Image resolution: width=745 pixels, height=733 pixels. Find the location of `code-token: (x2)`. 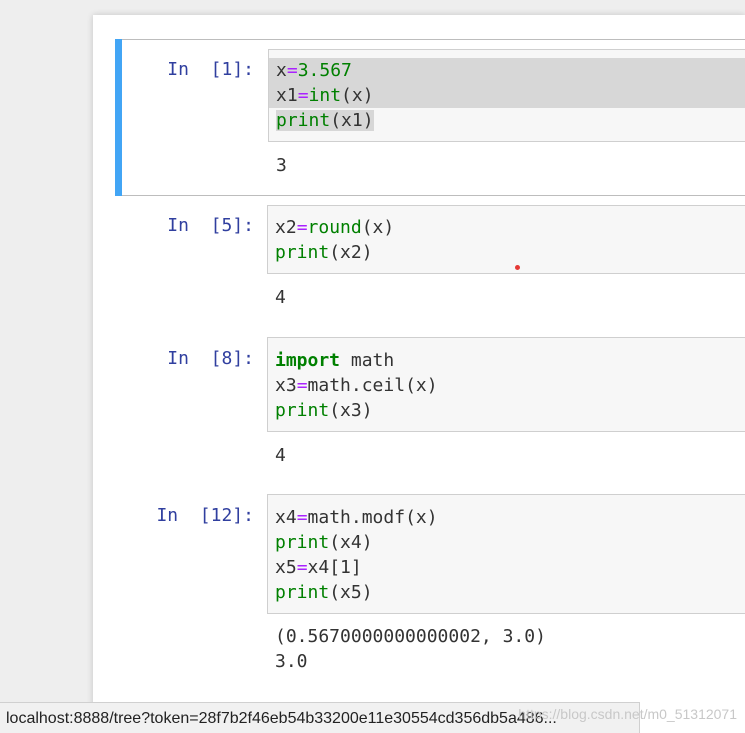

code-token: (x2) is located at coordinates (351, 252).